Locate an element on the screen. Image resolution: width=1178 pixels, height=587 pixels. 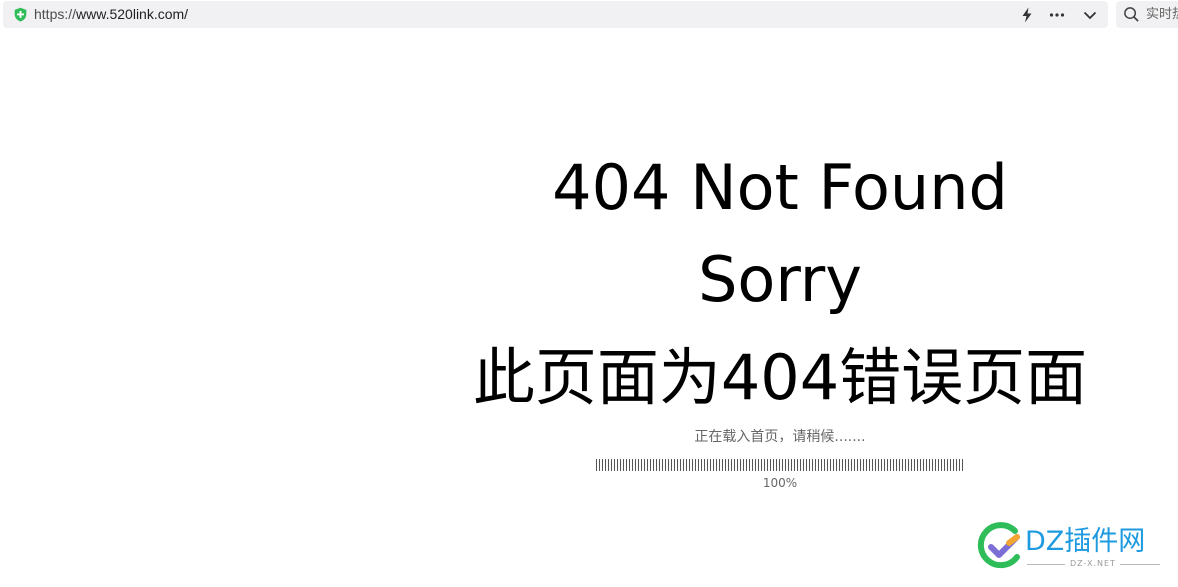
progress-percent: 100% is located at coordinates (780, 483).